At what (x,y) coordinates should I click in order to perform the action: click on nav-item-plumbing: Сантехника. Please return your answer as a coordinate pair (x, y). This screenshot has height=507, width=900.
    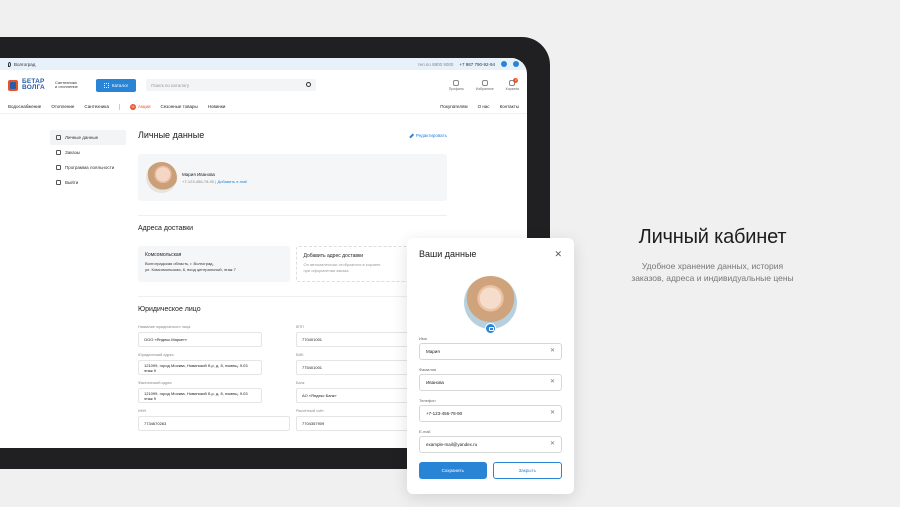
    Looking at the image, I should click on (96, 106).